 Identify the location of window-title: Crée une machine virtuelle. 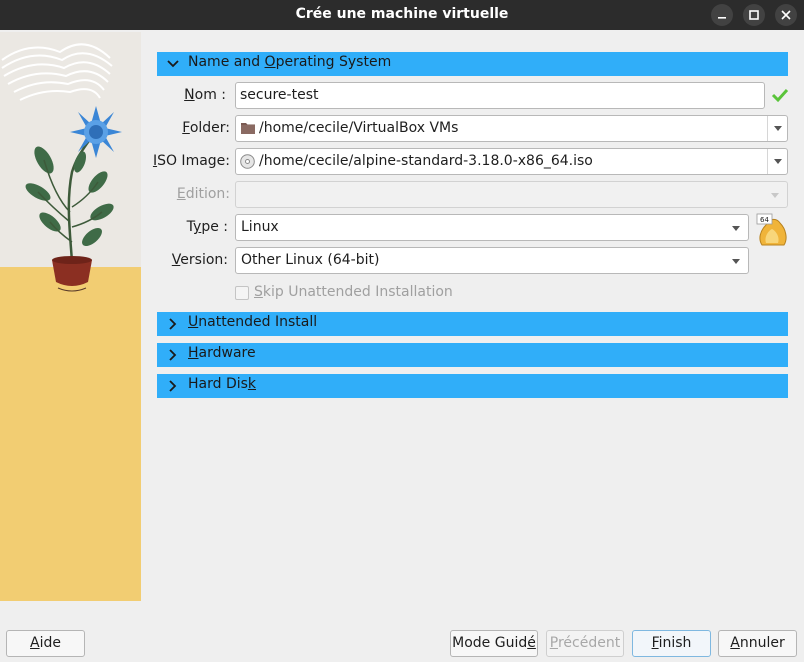
(402, 14).